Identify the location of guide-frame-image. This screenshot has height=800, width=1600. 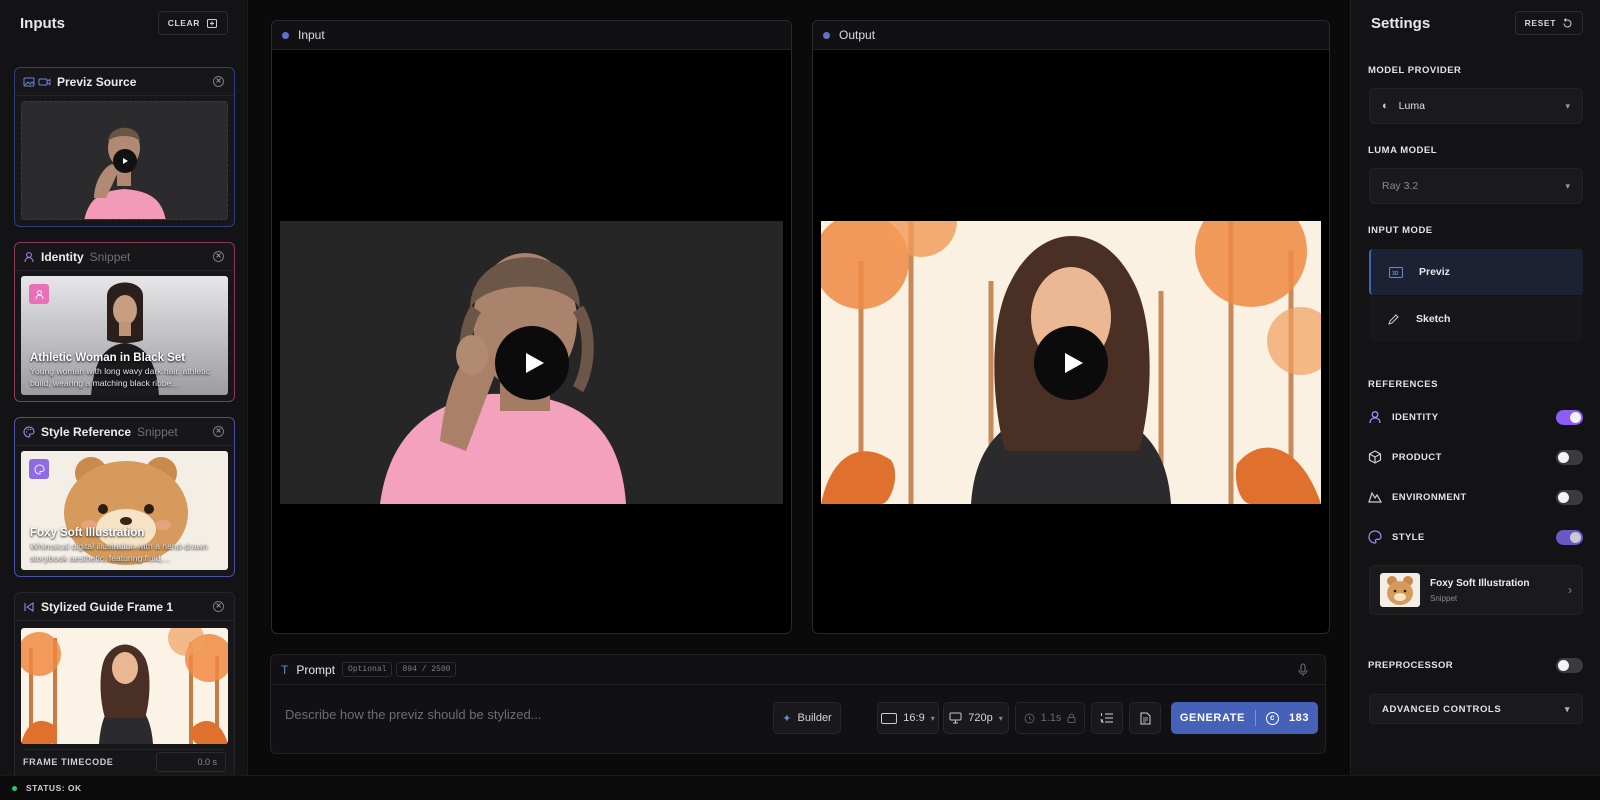
(124, 686).